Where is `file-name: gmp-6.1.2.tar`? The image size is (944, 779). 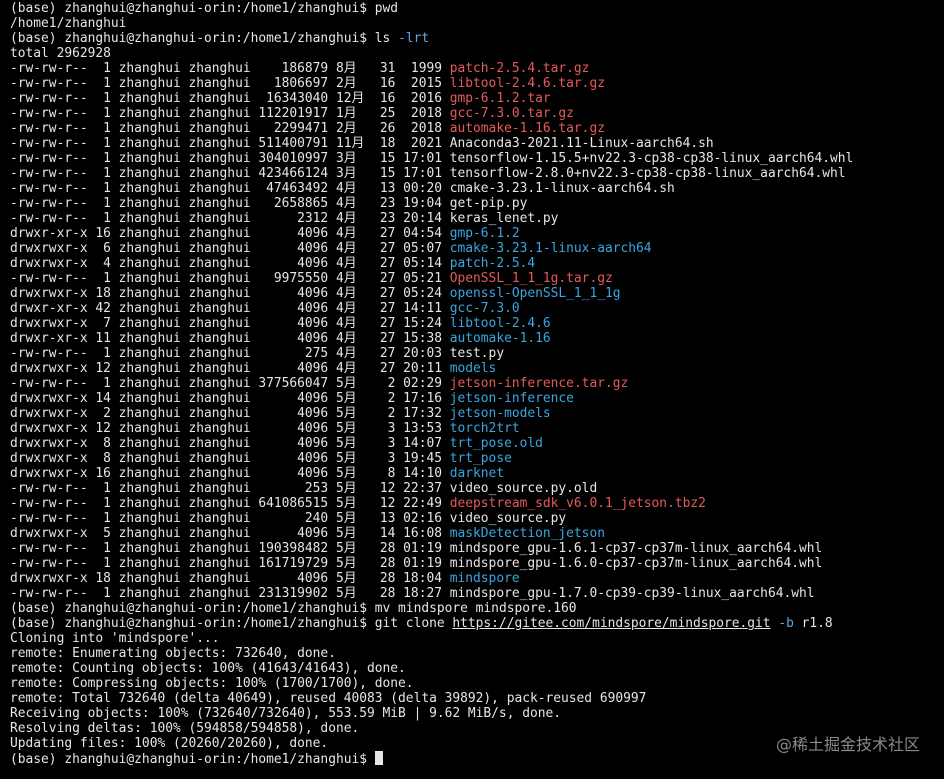 file-name: gmp-6.1.2.tar is located at coordinates (500, 98).